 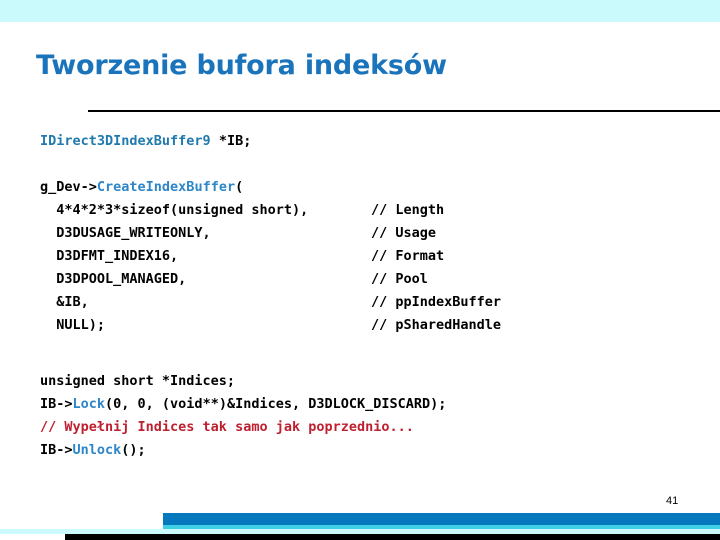 What do you see at coordinates (166, 187) in the screenshot?
I see `code-token-method: CreateIndexBuffer` at bounding box center [166, 187].